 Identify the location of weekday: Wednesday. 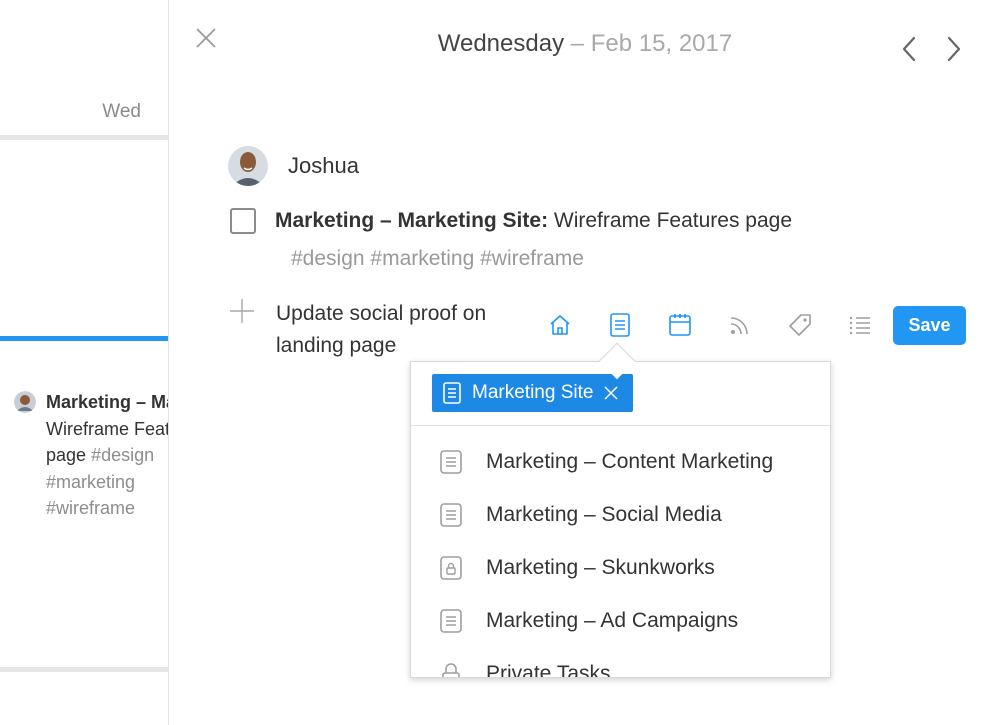
(501, 43).